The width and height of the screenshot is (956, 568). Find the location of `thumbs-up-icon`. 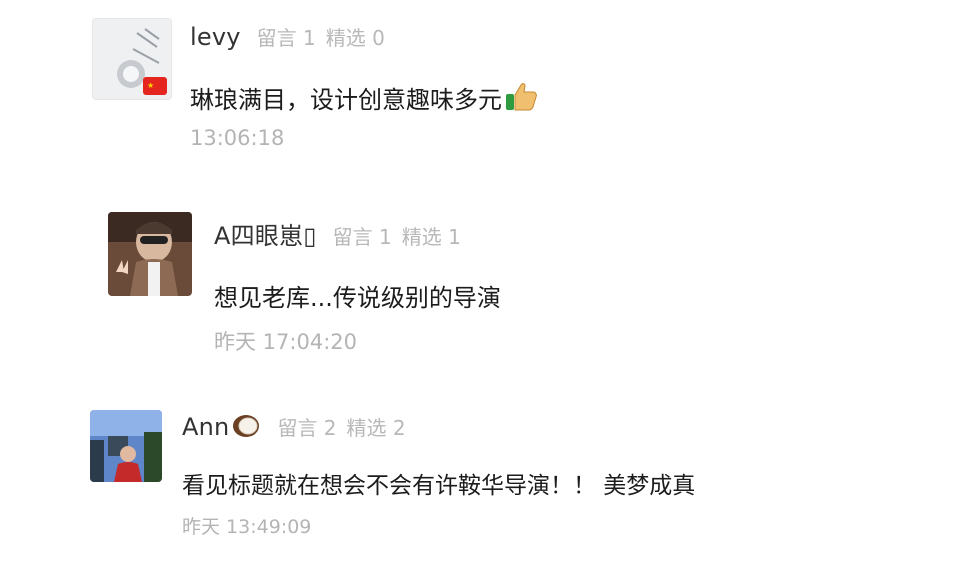

thumbs-up-icon is located at coordinates (521, 99).